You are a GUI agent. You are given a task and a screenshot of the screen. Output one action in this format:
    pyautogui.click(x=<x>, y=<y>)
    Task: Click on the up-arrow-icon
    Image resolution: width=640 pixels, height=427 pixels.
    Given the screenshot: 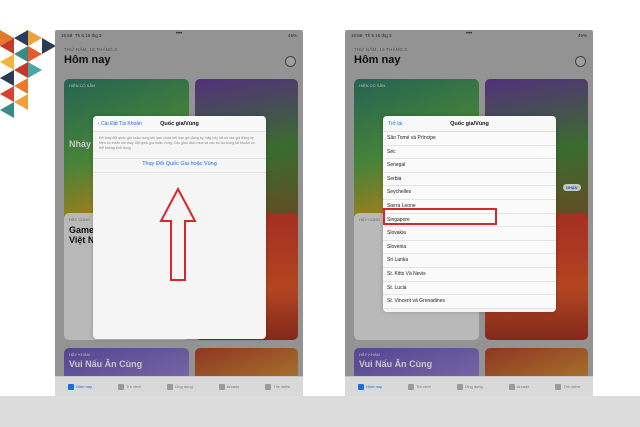 What is the action you would take?
    pyautogui.click(x=178, y=234)
    